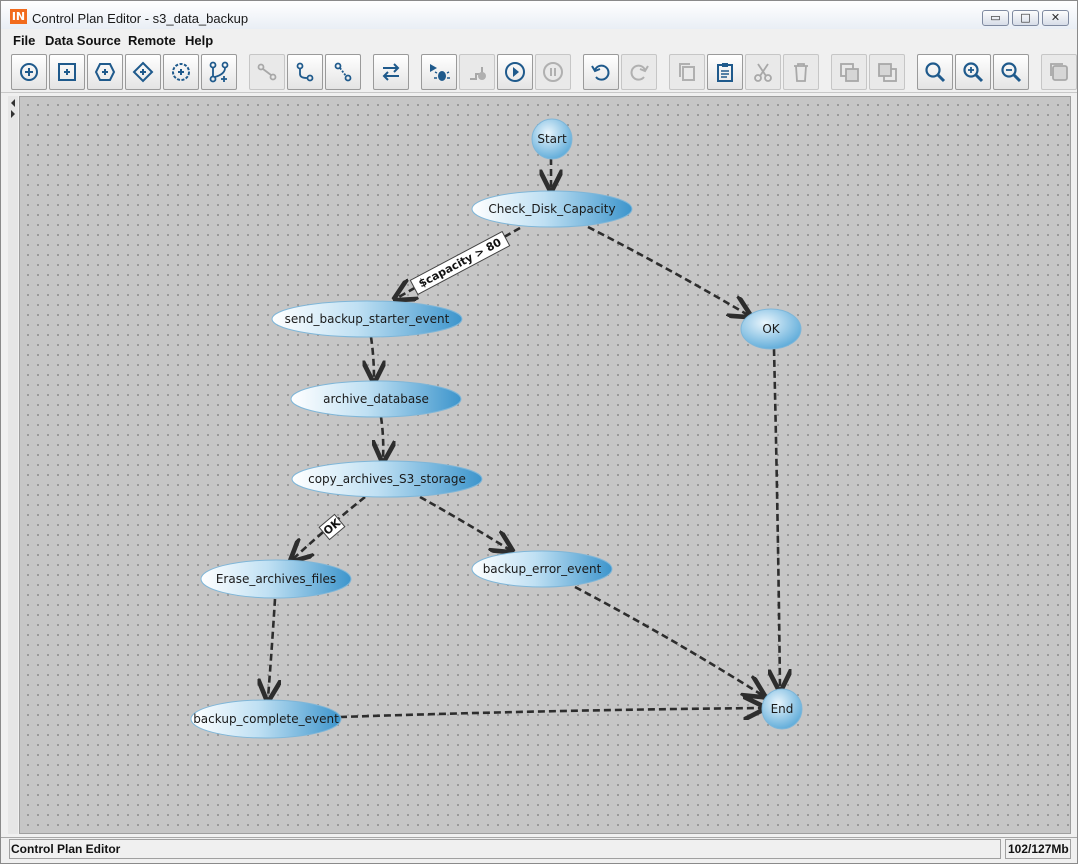 The height and width of the screenshot is (864, 1078). I want to click on add-branch-icon, so click(219, 72).